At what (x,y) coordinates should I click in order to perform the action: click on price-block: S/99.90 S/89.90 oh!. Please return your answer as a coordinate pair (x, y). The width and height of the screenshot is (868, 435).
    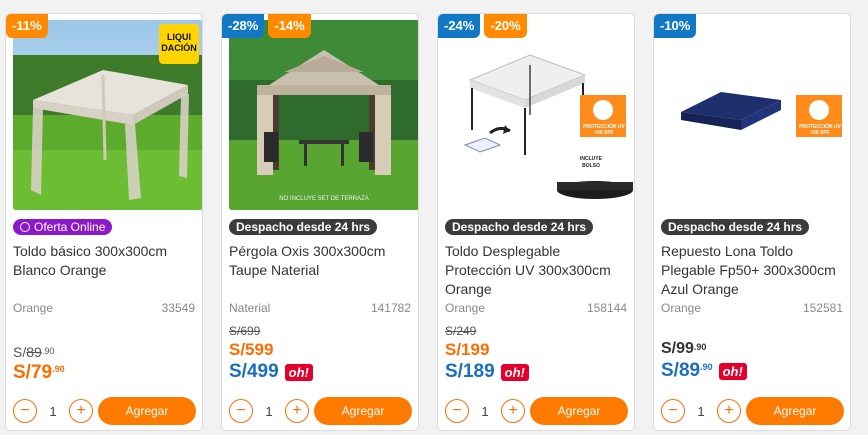
    Looking at the image, I should click on (752, 361).